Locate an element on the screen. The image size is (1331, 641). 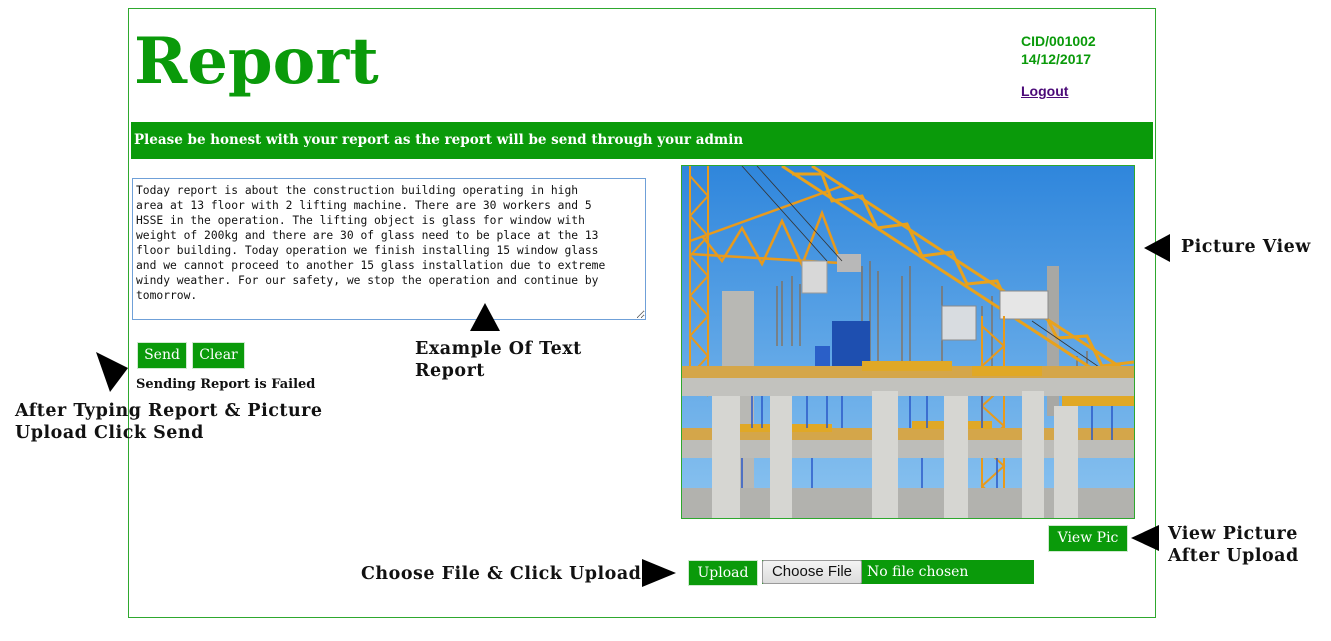
page-title: Report is located at coordinates (256, 61).